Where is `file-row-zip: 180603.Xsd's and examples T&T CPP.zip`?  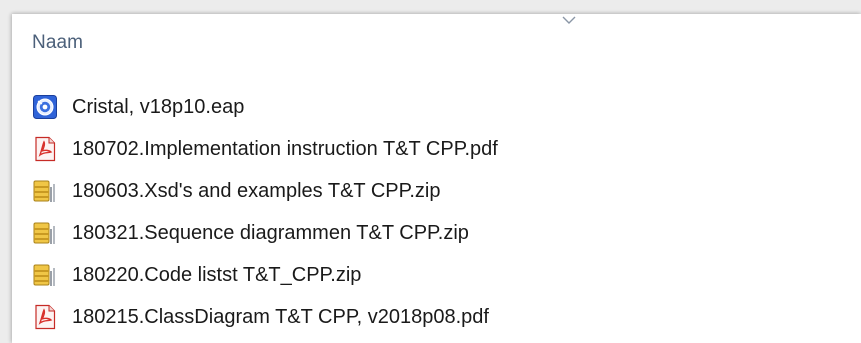
file-row-zip: 180603.Xsd's and examples T&T CPP.zip is located at coordinates (270, 191).